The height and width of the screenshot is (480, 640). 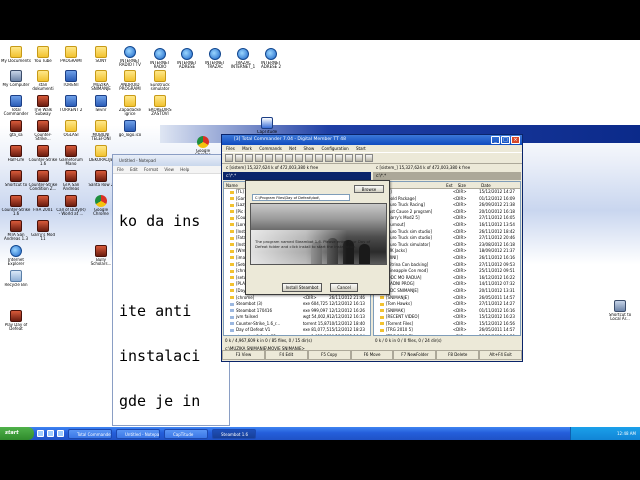 What do you see at coordinates (229, 158) in the screenshot?
I see `refresh-icon` at bounding box center [229, 158].